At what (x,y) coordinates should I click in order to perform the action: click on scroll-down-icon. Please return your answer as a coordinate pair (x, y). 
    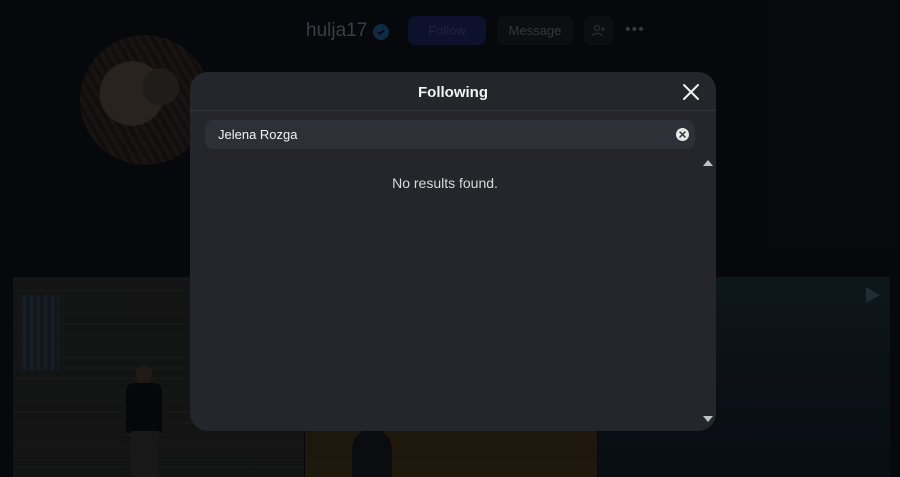
    Looking at the image, I should click on (708, 419).